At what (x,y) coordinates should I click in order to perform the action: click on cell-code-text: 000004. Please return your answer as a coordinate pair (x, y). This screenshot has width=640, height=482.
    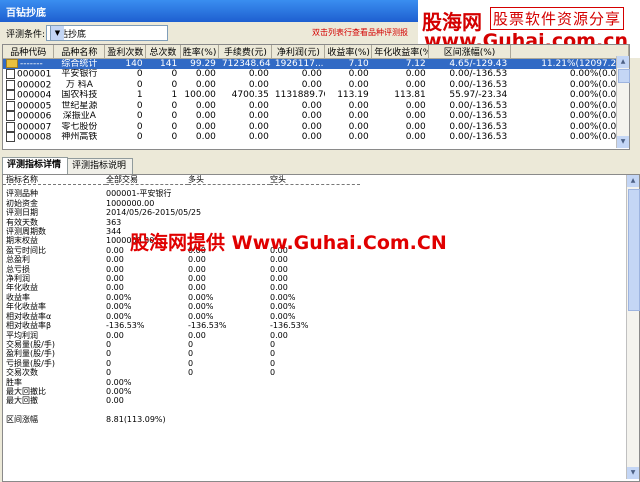
    Looking at the image, I should click on (34, 95).